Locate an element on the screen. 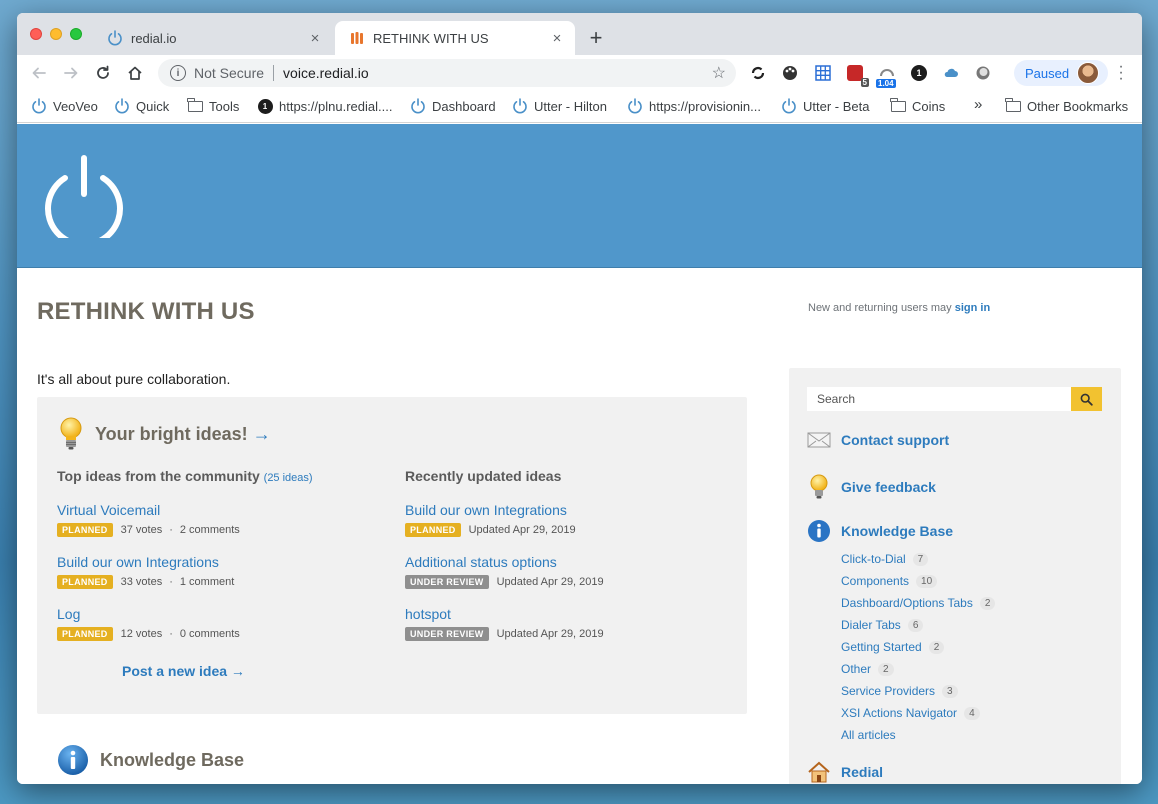  search-input is located at coordinates (939, 399).